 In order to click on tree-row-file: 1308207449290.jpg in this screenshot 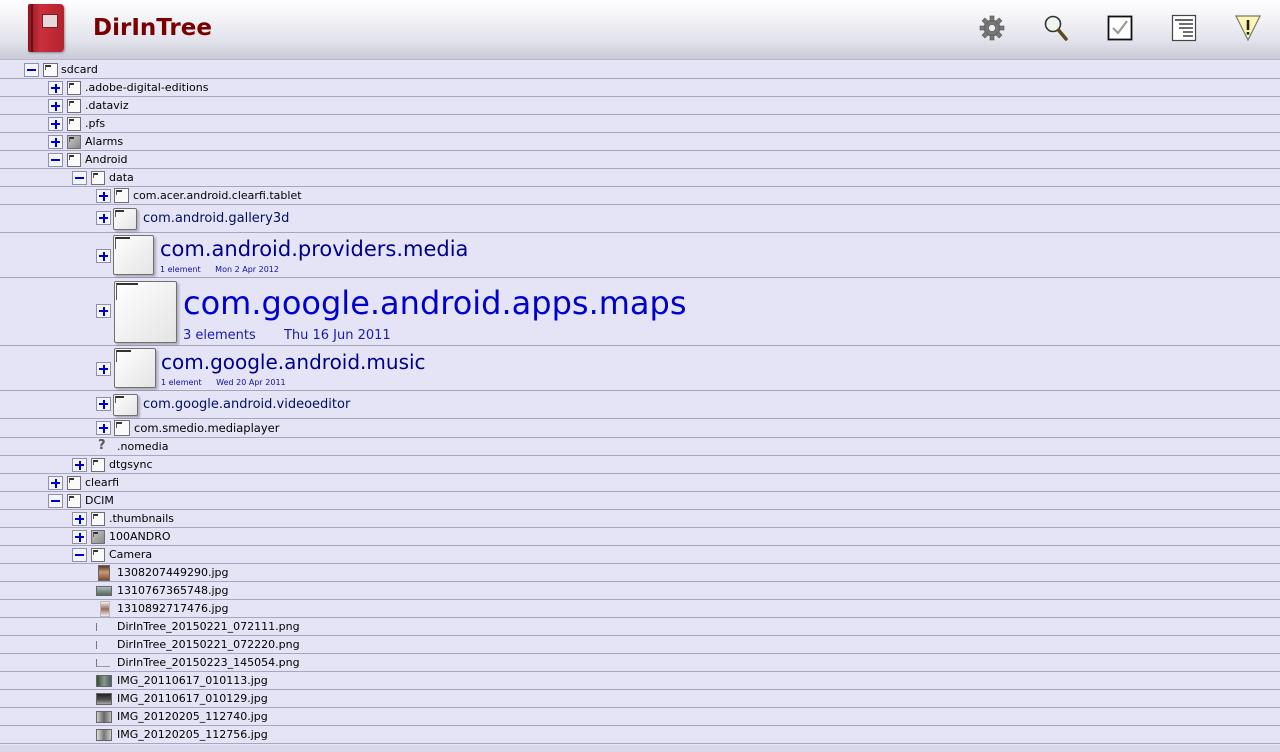, I will do `click(640, 573)`.